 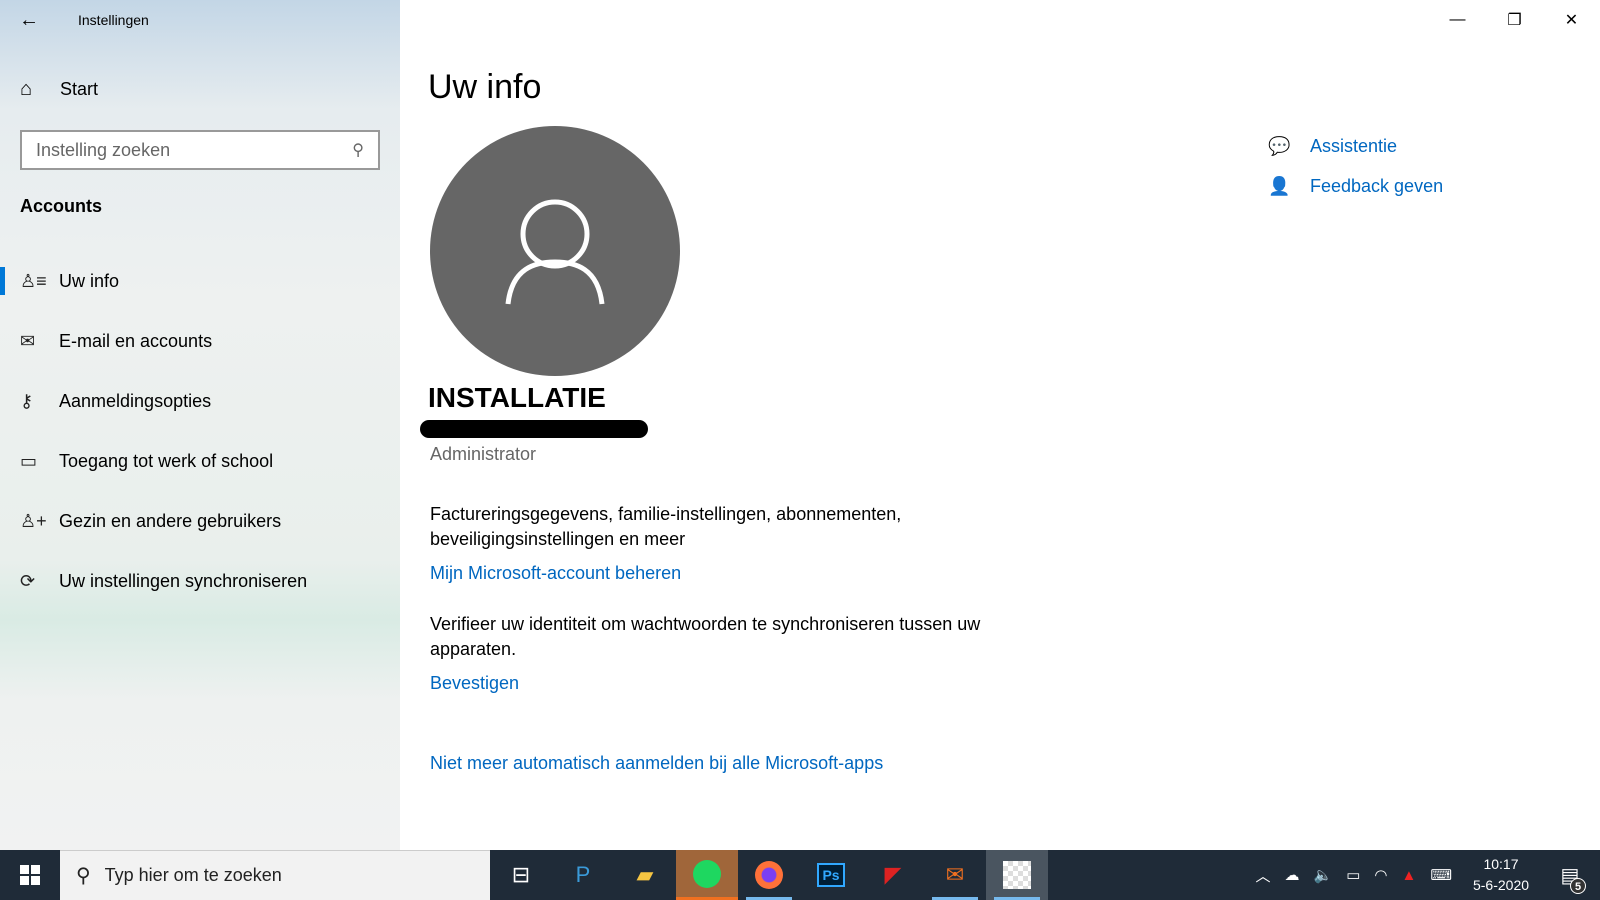 I want to click on generic-app-icon, so click(x=1017, y=875).